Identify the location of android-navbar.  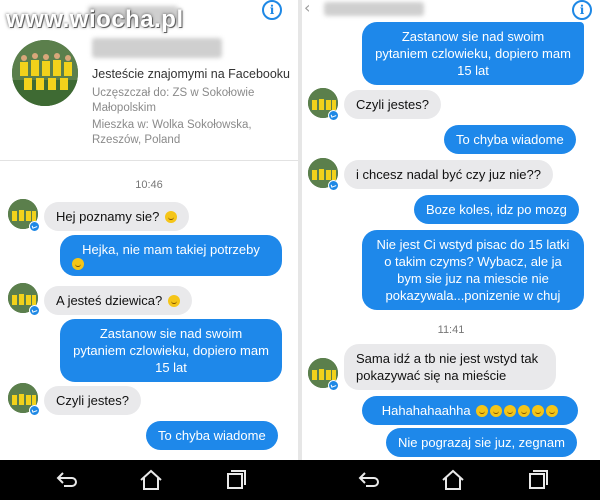
(300, 480).